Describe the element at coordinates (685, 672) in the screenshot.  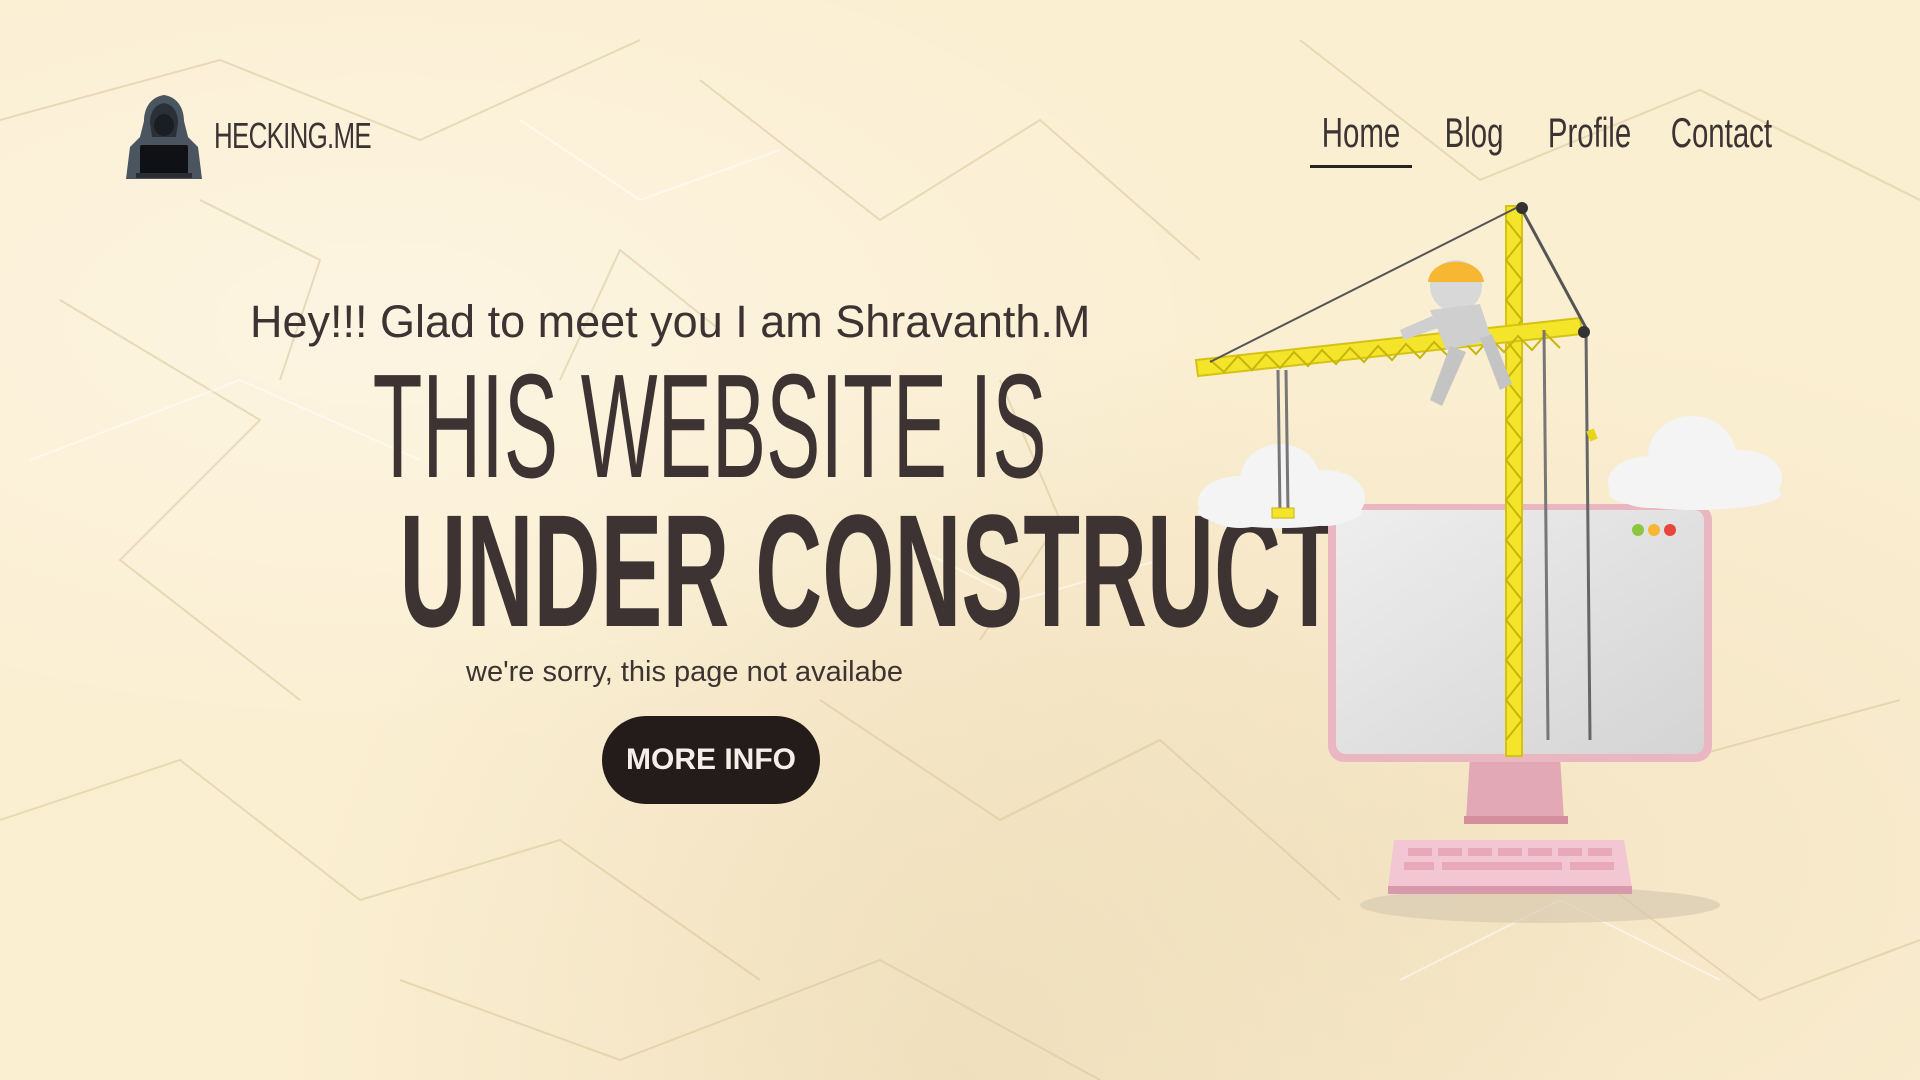
I see `subtext: we're sorry, this page not availabe` at that location.